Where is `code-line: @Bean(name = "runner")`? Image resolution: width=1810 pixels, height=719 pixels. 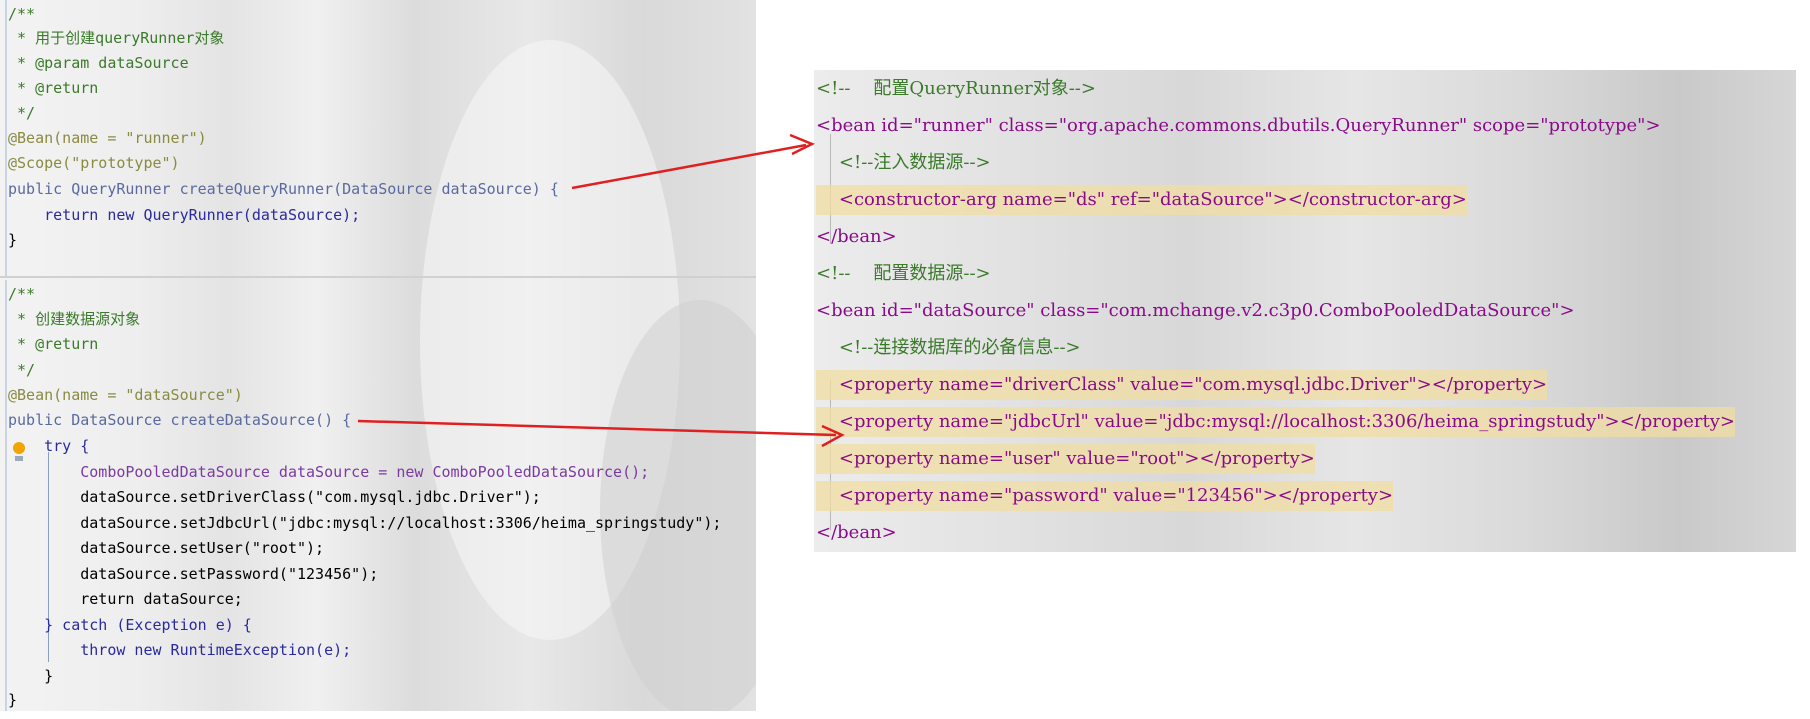
code-line: @Bean(name = "runner") is located at coordinates (107, 138).